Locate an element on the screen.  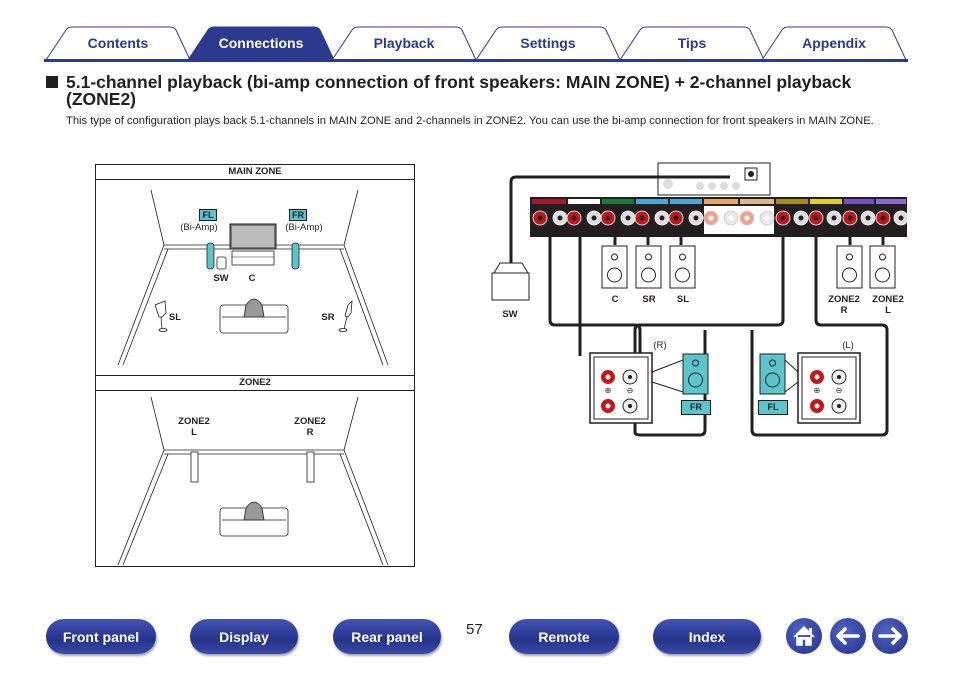
preout-panel is located at coordinates (714, 179).